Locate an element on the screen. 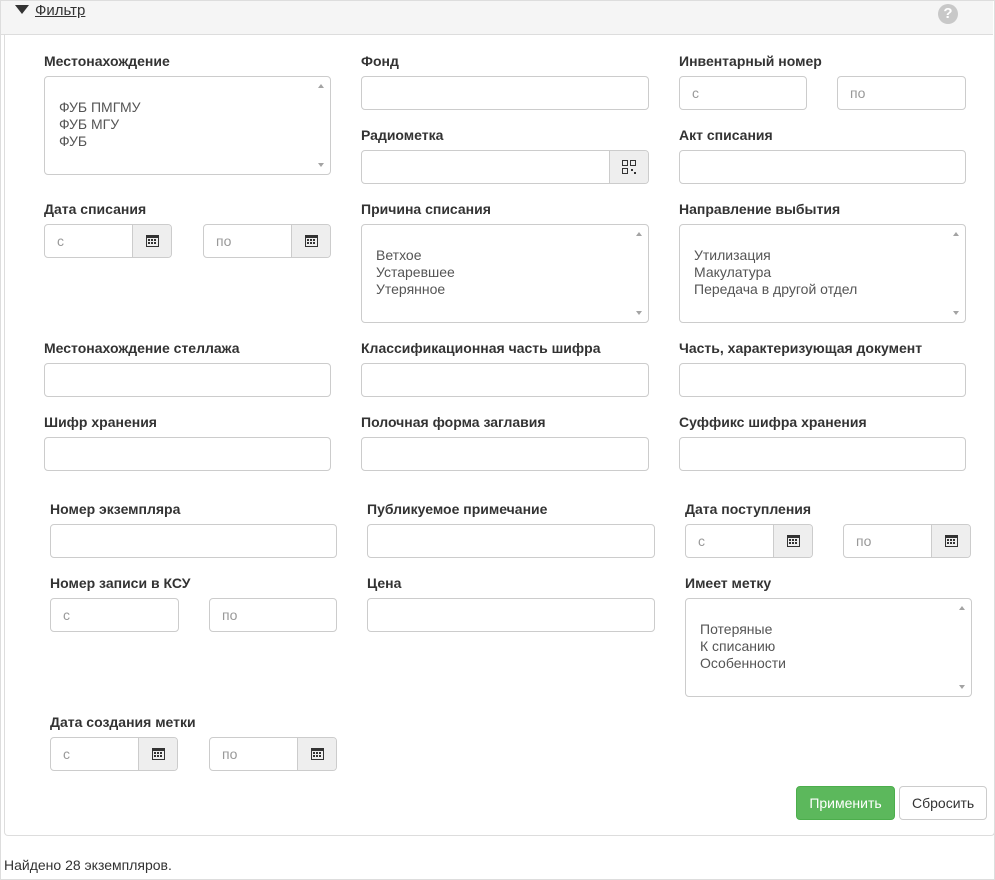 Image resolution: width=995 pixels, height=880 pixels. list-item: Потеряные is located at coordinates (828, 629).